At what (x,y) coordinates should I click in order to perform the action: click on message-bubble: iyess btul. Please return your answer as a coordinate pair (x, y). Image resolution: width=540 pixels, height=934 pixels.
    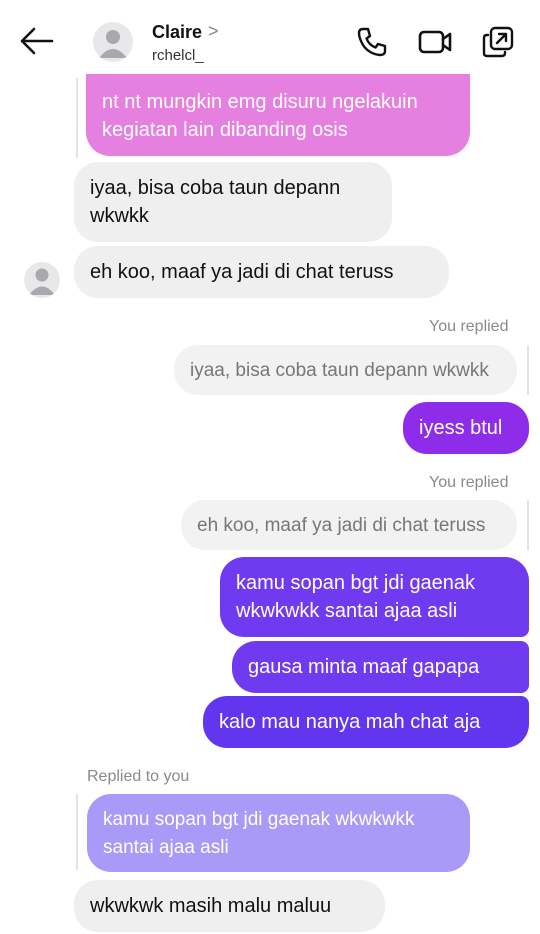
    Looking at the image, I should click on (466, 428).